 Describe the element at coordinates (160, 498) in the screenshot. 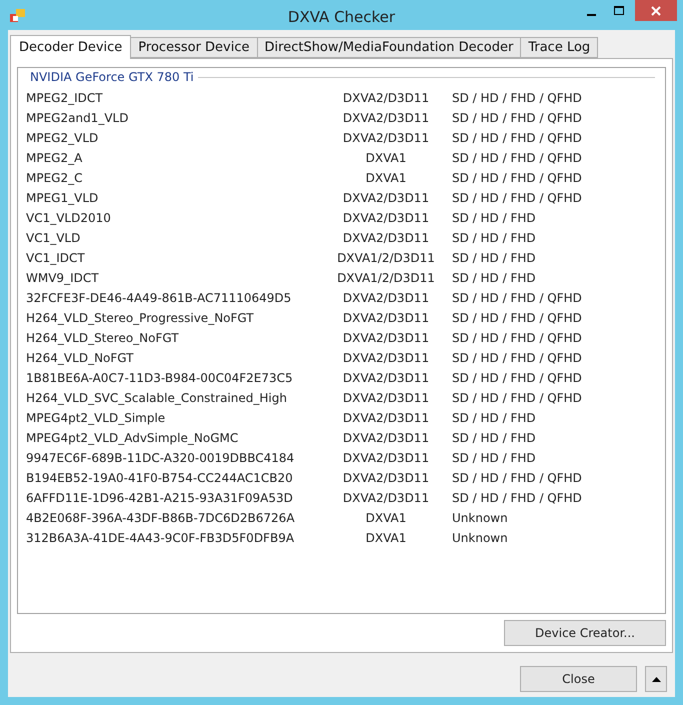

I see `decoder-name: 6AFFD11E-1D96-42B1-A215-93A31F09A53D` at that location.